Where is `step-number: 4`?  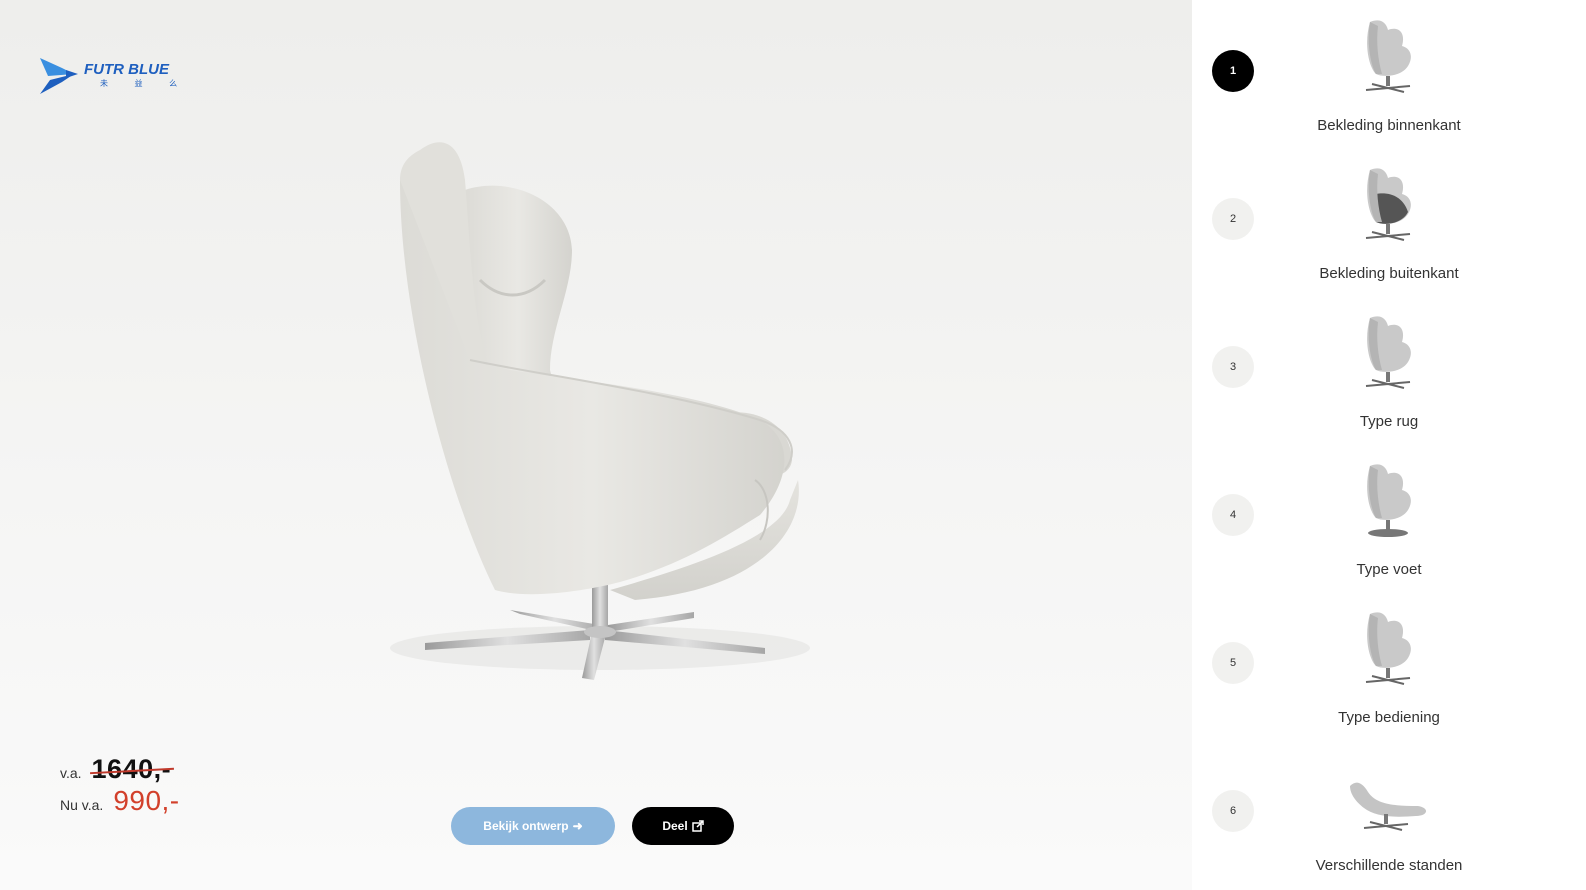 step-number: 4 is located at coordinates (1233, 515).